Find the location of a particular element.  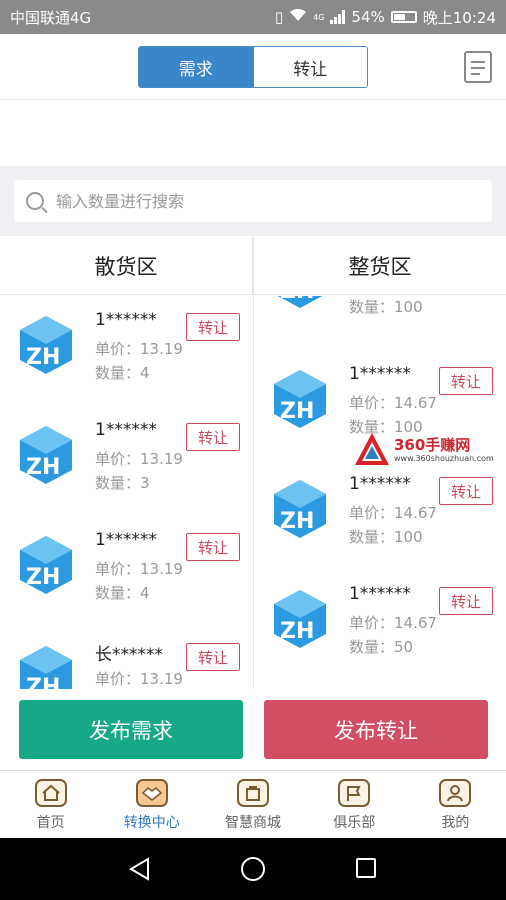

tab-profile: 我的 is located at coordinates (455, 804).